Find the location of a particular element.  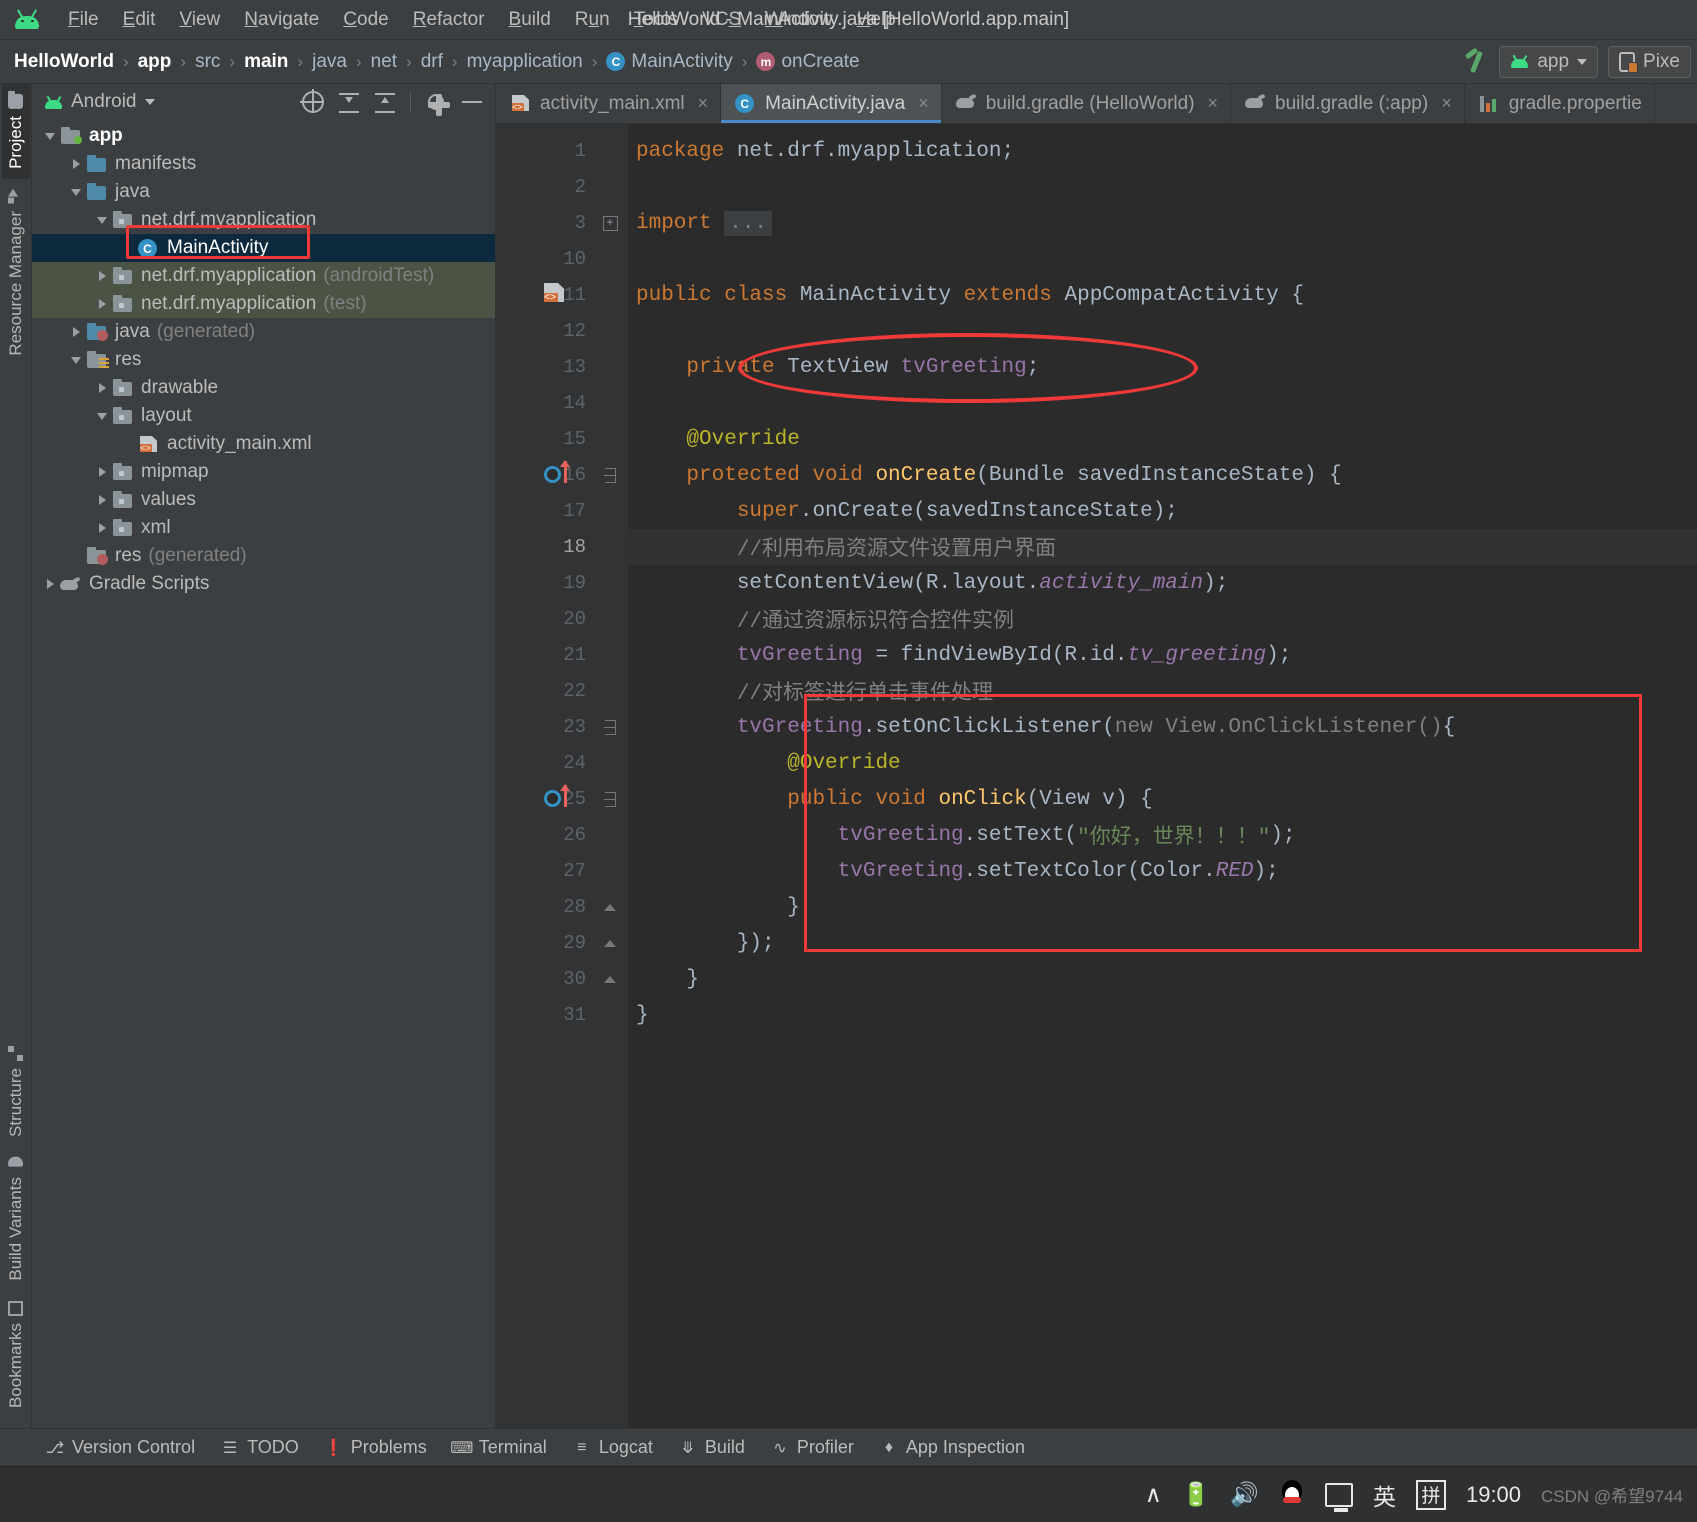

breadcrumb-item-oncreate: m onCreate is located at coordinates (808, 62).